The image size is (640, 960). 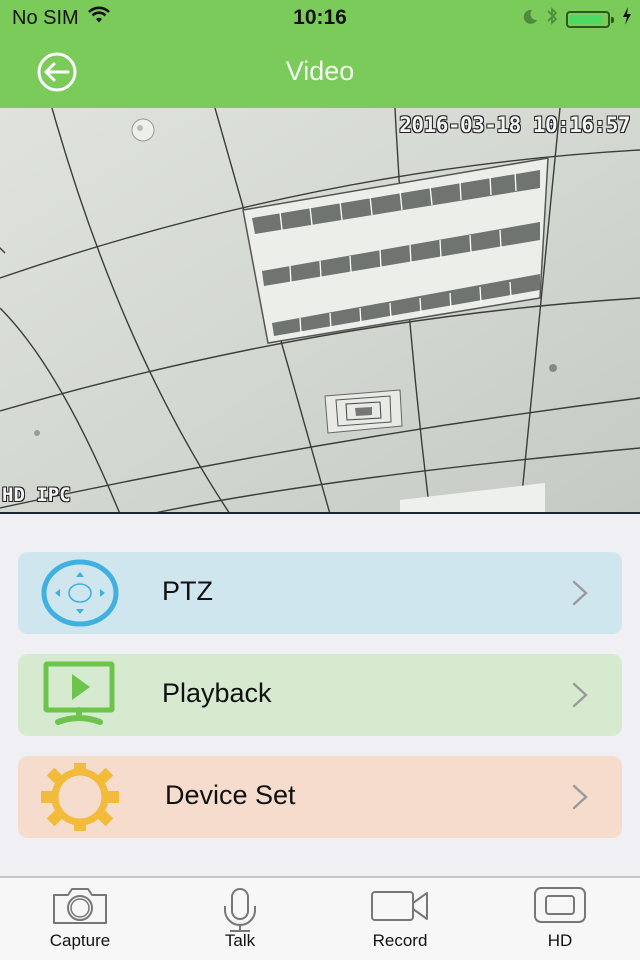 I want to click on nav-bar: Video, so click(x=320, y=72).